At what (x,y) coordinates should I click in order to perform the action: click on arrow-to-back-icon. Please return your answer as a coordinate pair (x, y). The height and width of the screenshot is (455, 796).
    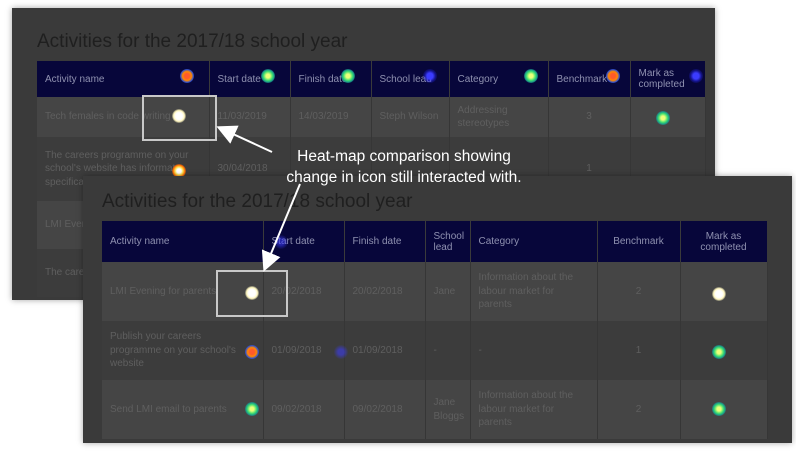
    Looking at the image, I should click on (244, 139).